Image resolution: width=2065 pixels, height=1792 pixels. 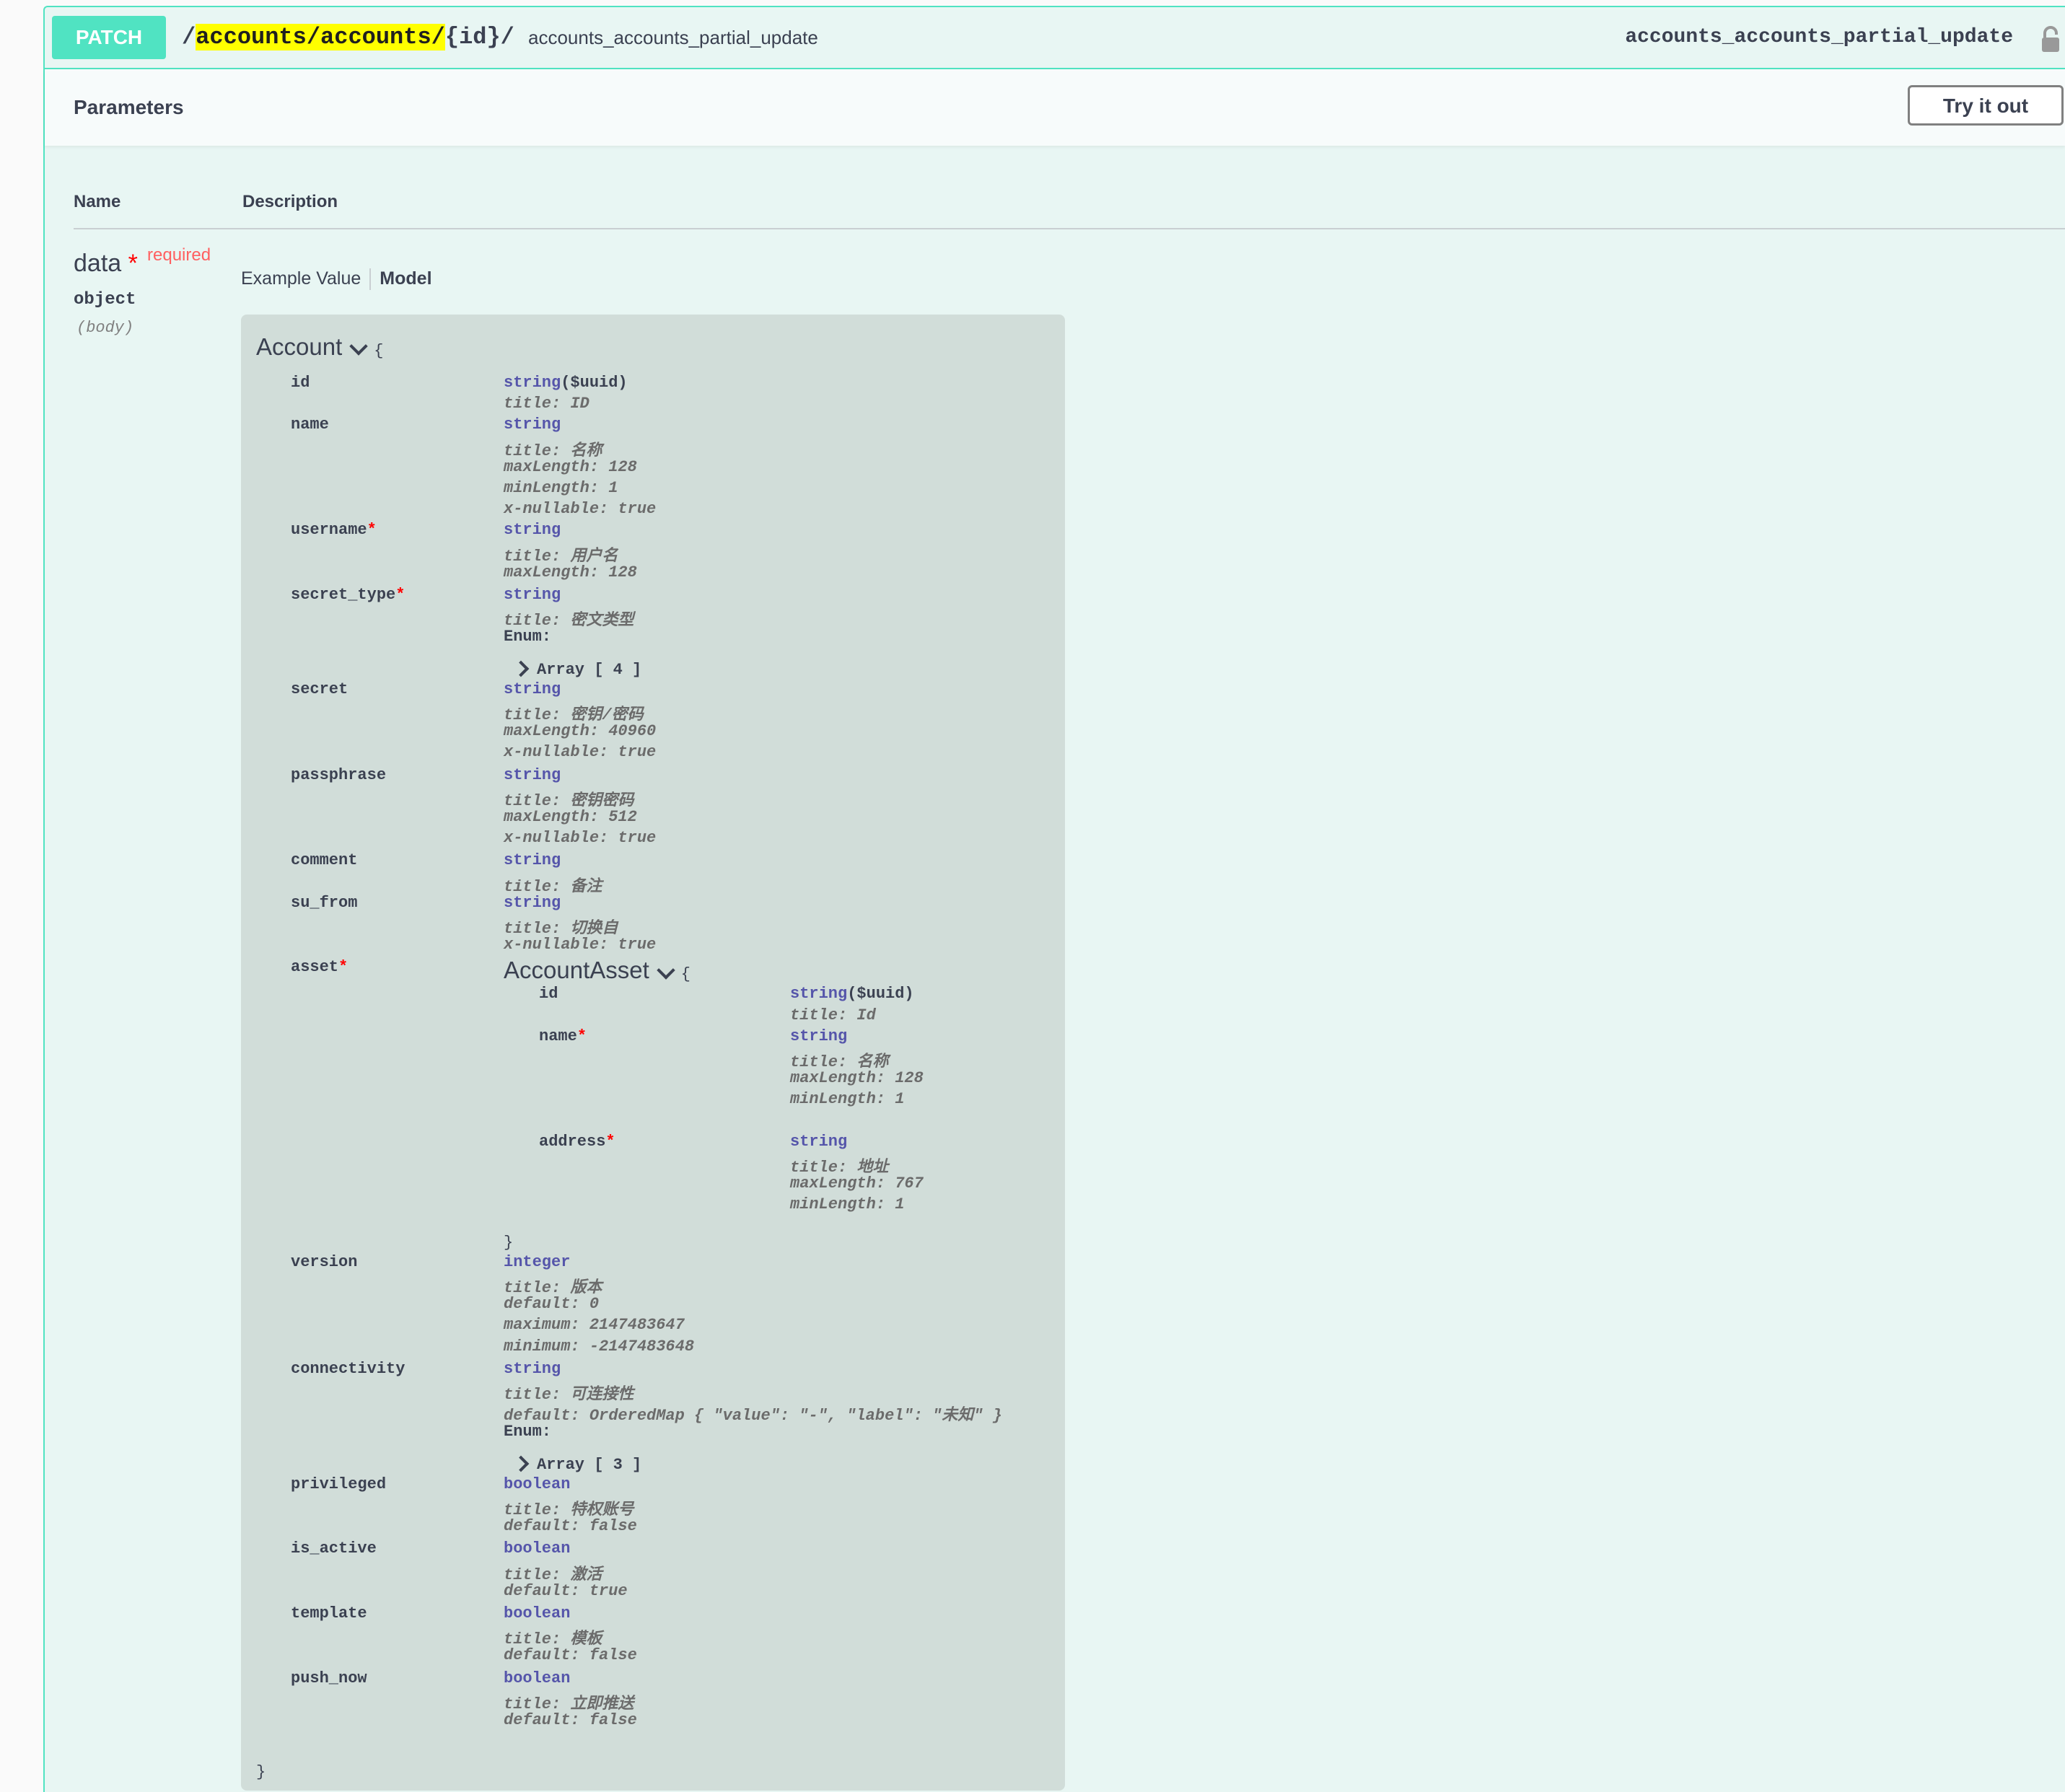 I want to click on field-key-text: su_from, so click(x=324, y=902).